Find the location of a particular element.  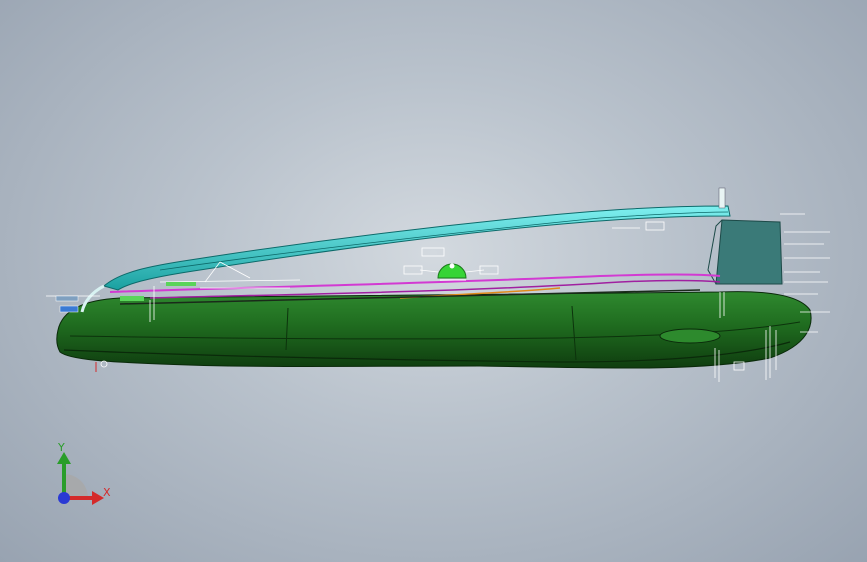

red-marker is located at coordinates (101, 366).